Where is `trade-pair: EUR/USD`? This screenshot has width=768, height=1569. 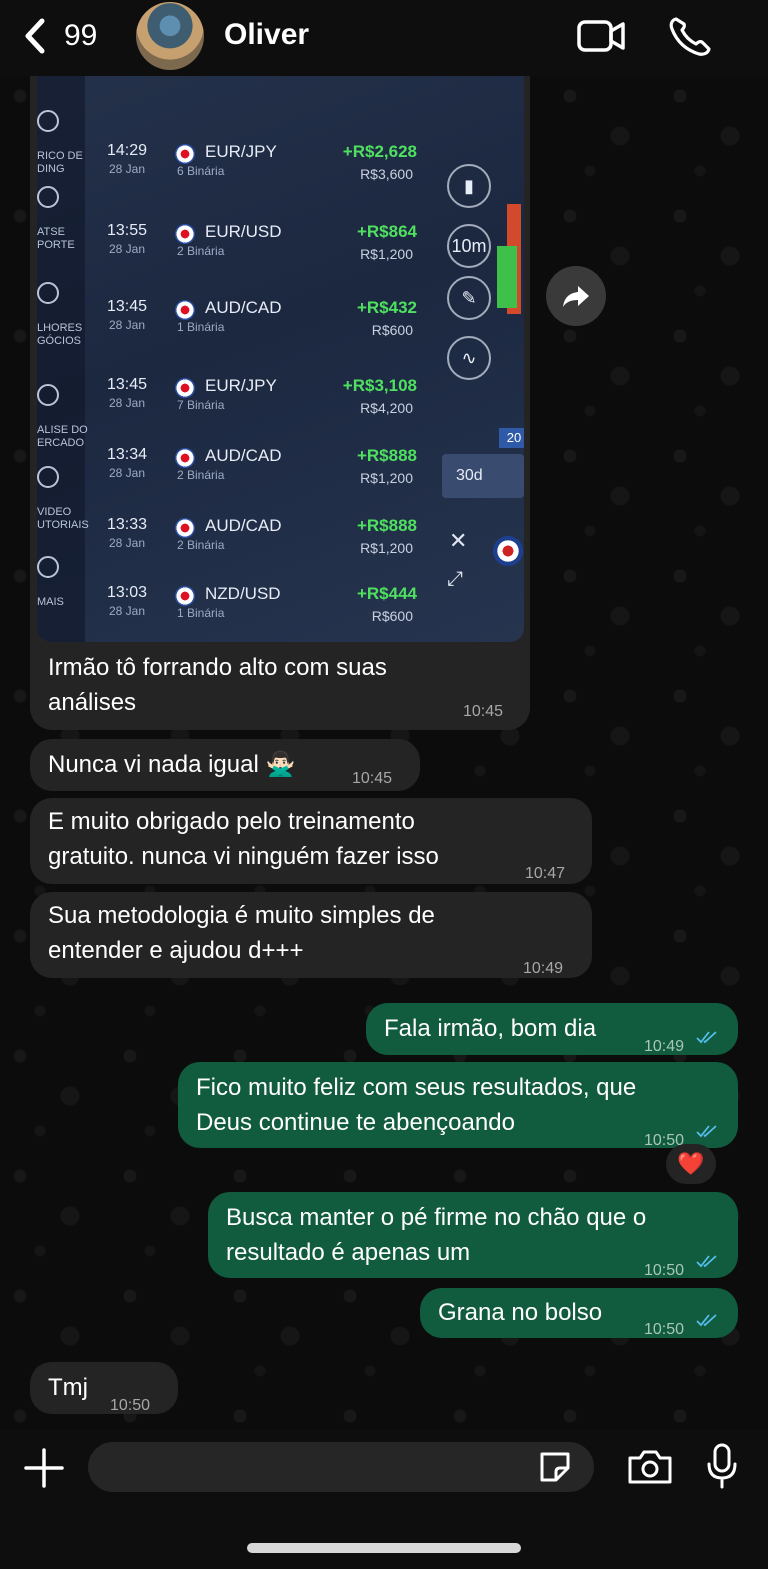
trade-pair: EUR/USD is located at coordinates (243, 231).